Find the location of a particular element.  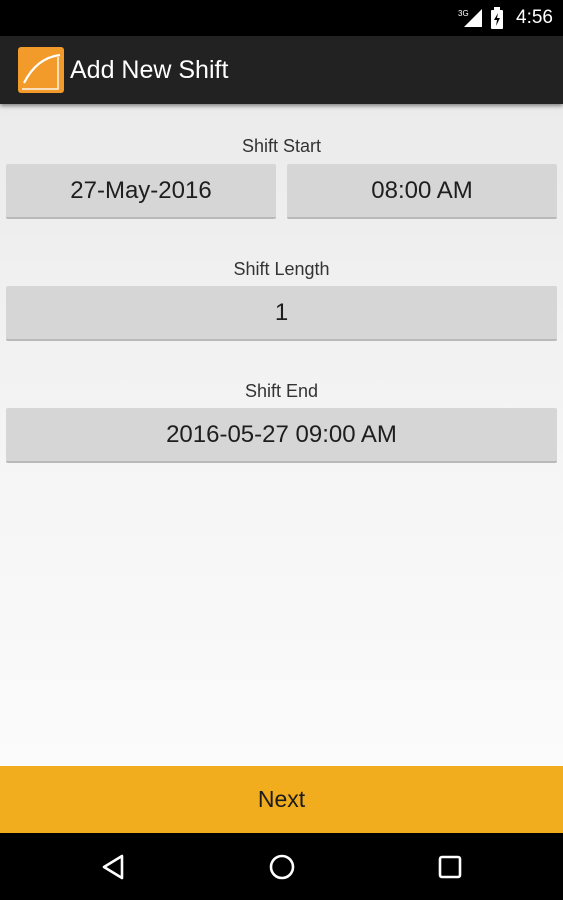

app-logo-icon is located at coordinates (41, 70).